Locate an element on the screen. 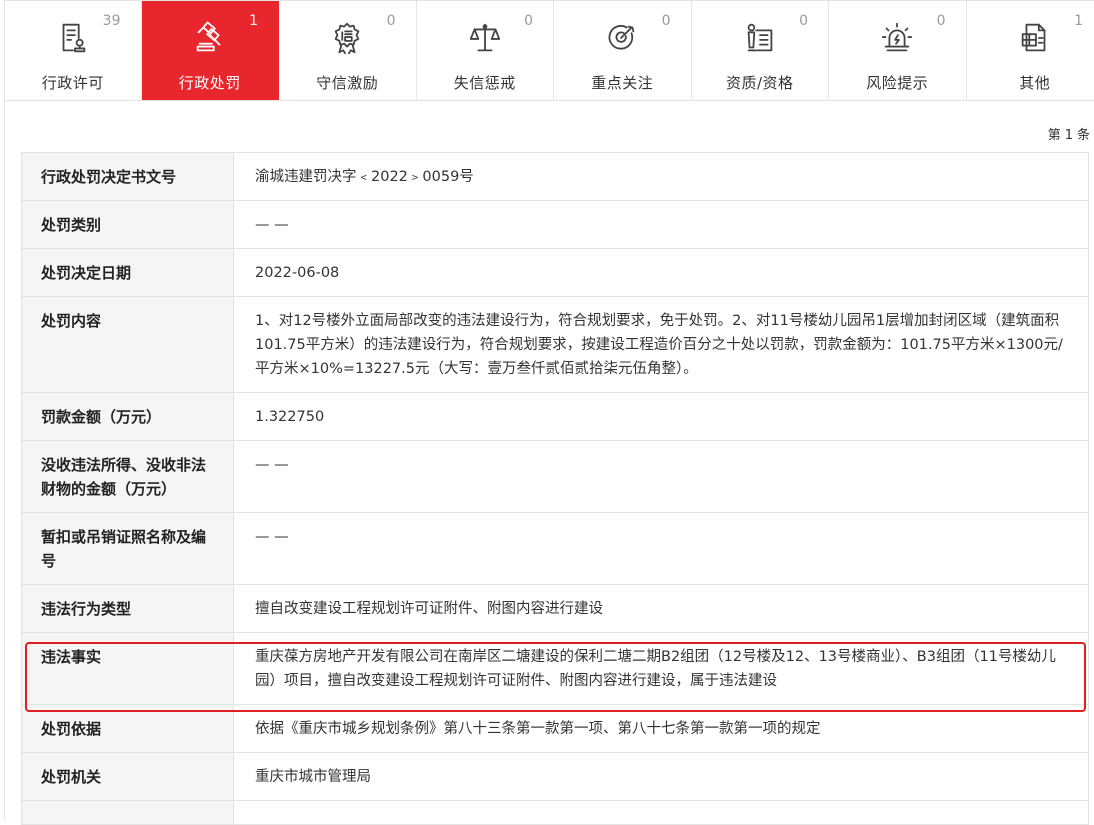 The width and height of the screenshot is (1094, 825). field-label: 处罚内容 is located at coordinates (128, 345).